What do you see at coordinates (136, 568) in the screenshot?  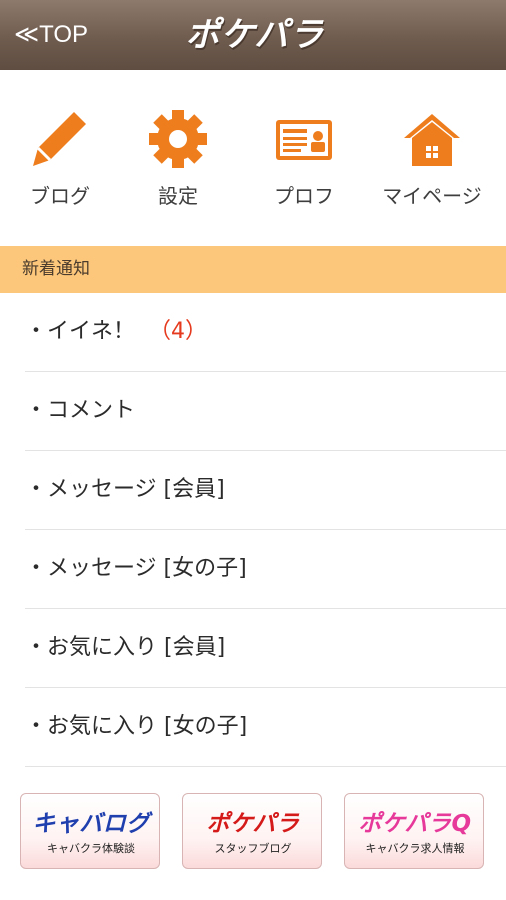 I see `list-item-label: ・メッセージ [女の子]` at bounding box center [136, 568].